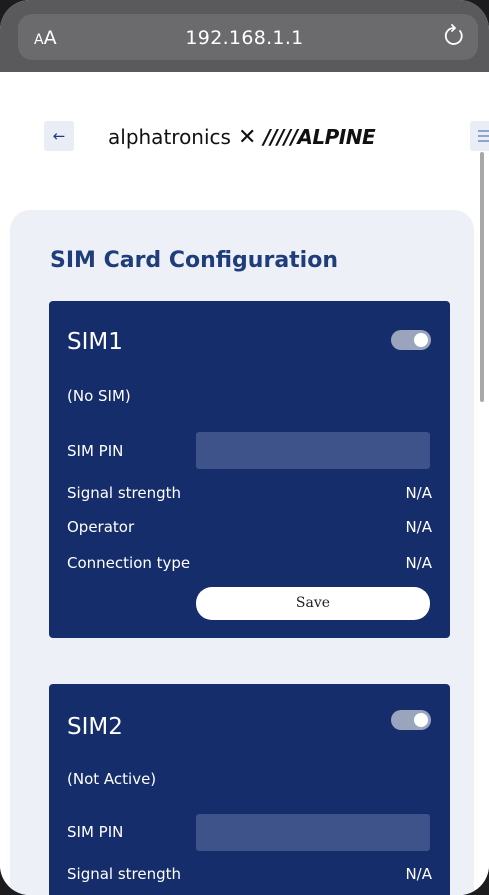  I want to click on menu-button, so click(479, 136).